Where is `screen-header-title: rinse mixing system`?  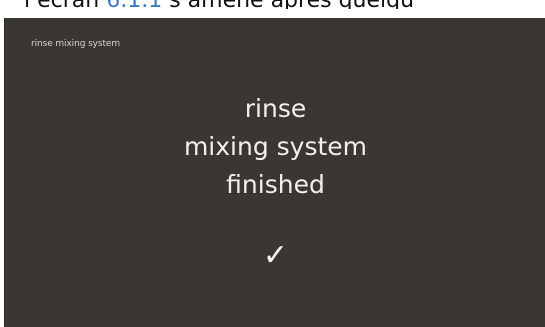 screen-header-title: rinse mixing system is located at coordinates (76, 44).